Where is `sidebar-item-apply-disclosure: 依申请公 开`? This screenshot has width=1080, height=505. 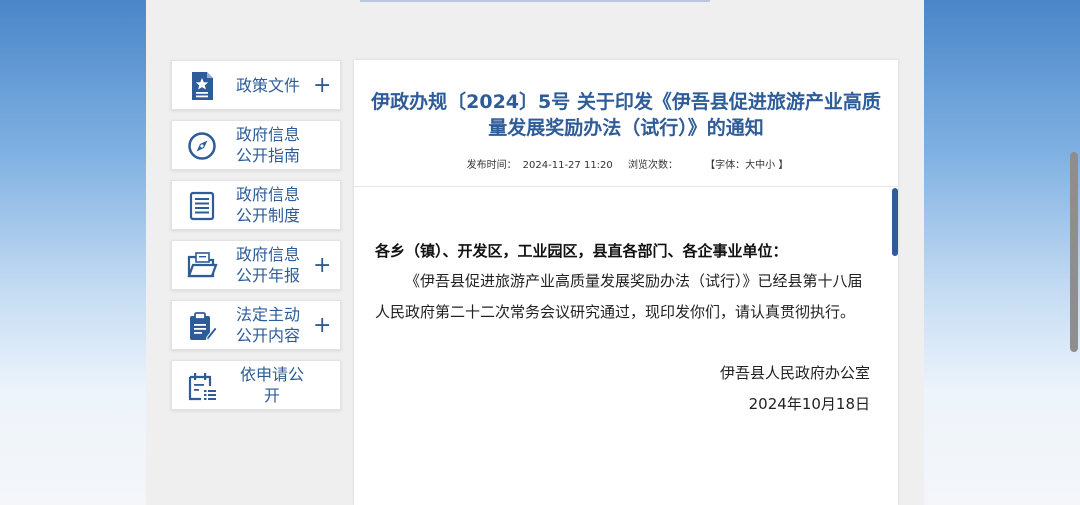
sidebar-item-apply-disclosure: 依申请公 开 is located at coordinates (256, 385).